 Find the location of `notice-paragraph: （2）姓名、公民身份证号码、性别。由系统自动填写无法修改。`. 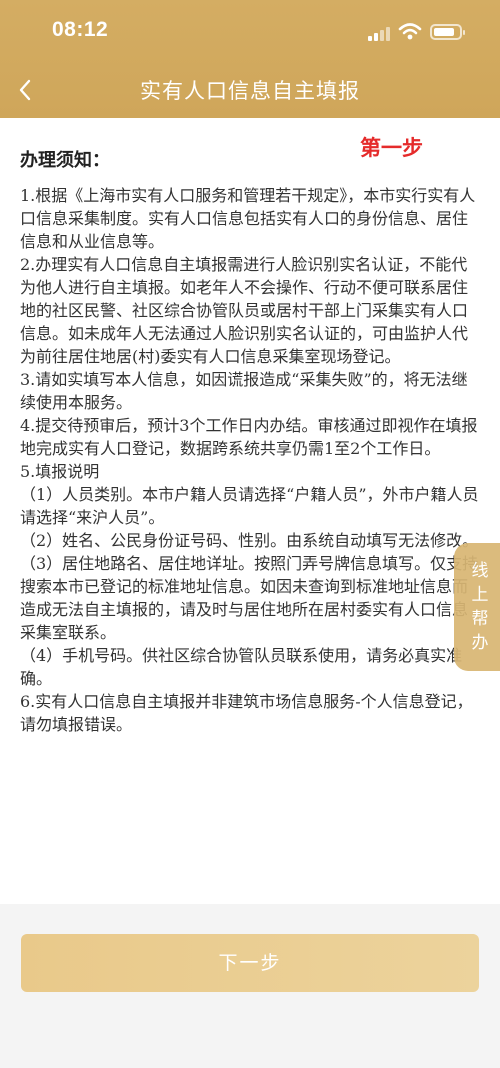

notice-paragraph: （2）姓名、公民身份证号码、性别。由系统自动填写无法修改。 is located at coordinates (249, 540).